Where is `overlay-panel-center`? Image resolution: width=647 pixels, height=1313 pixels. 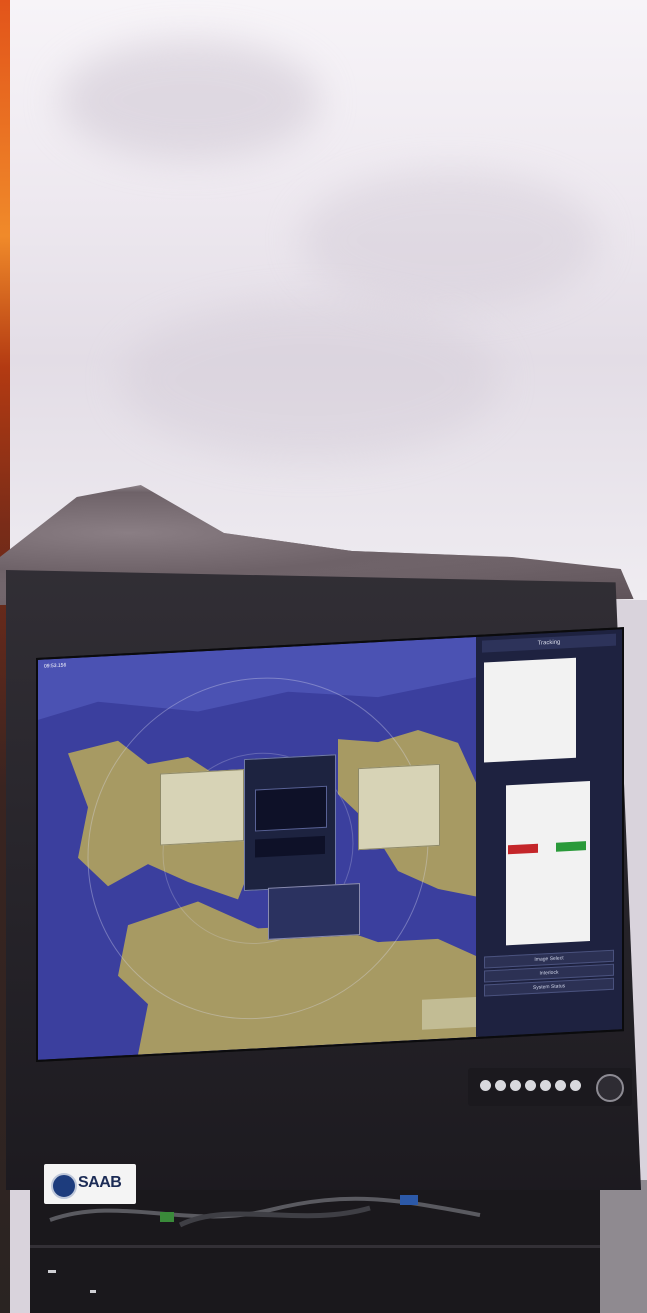 overlay-panel-center is located at coordinates (290, 823).